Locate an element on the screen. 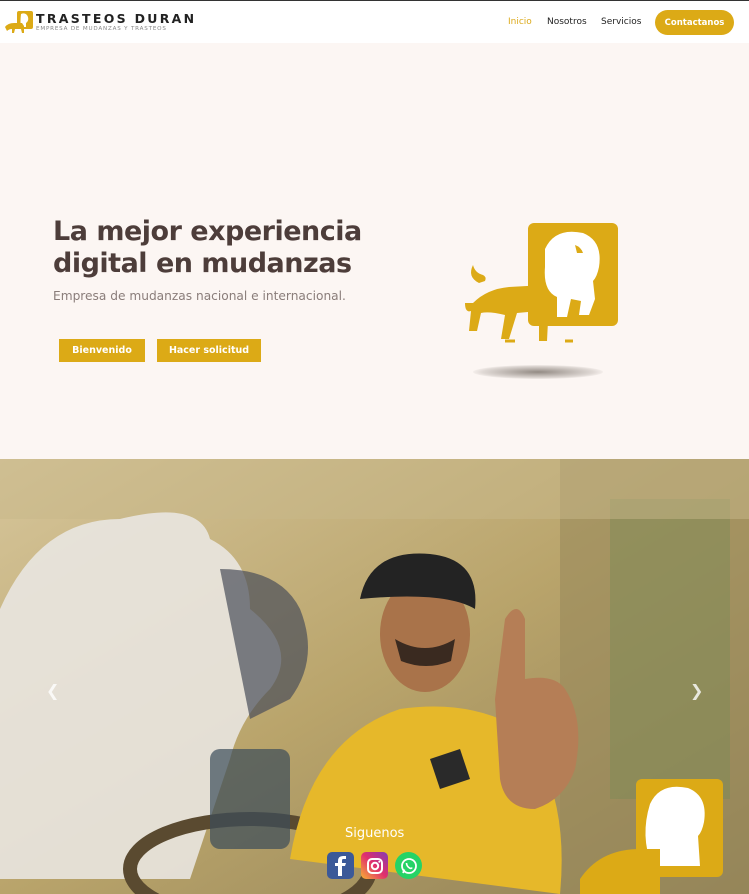 This screenshot has width=749, height=894. instagram-icon is located at coordinates (374, 865).